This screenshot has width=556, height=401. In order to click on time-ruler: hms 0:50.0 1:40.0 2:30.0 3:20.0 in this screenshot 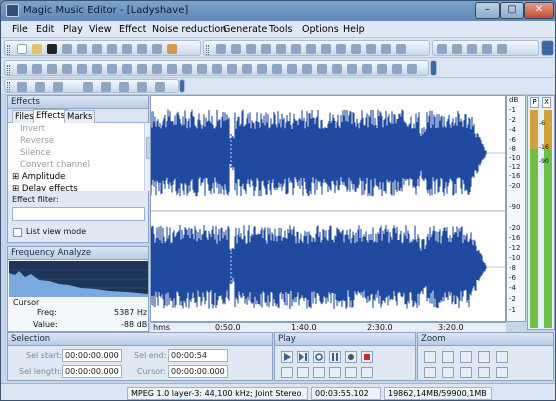, I will do `click(328, 327)`.